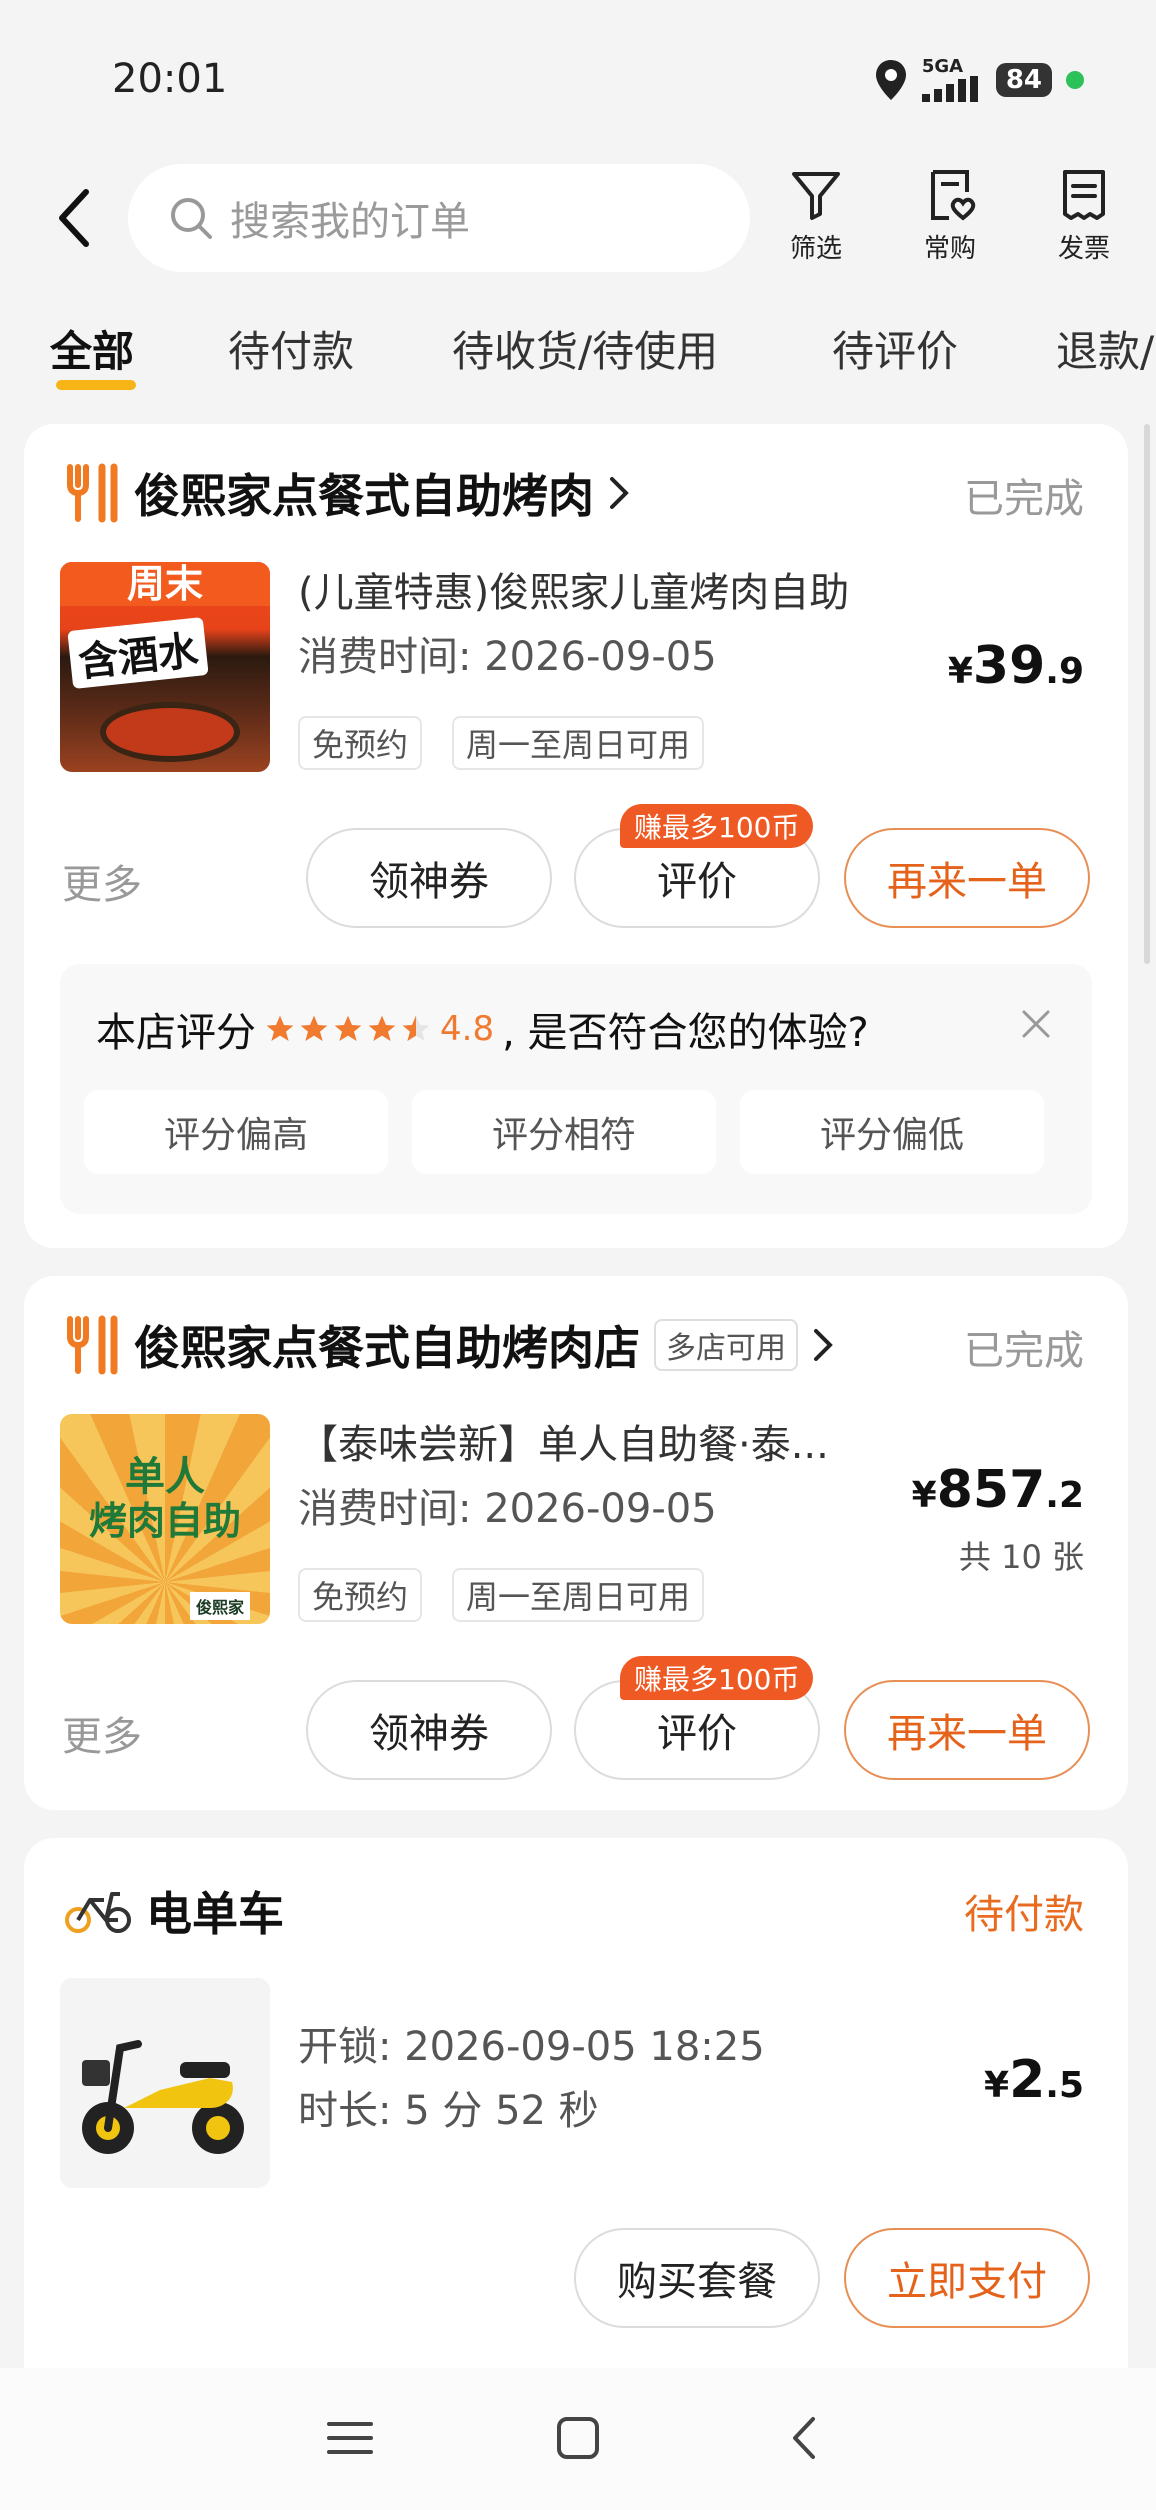 This screenshot has width=1156, height=2510. What do you see at coordinates (96, 385) in the screenshot?
I see `active-tab-indicator` at bounding box center [96, 385].